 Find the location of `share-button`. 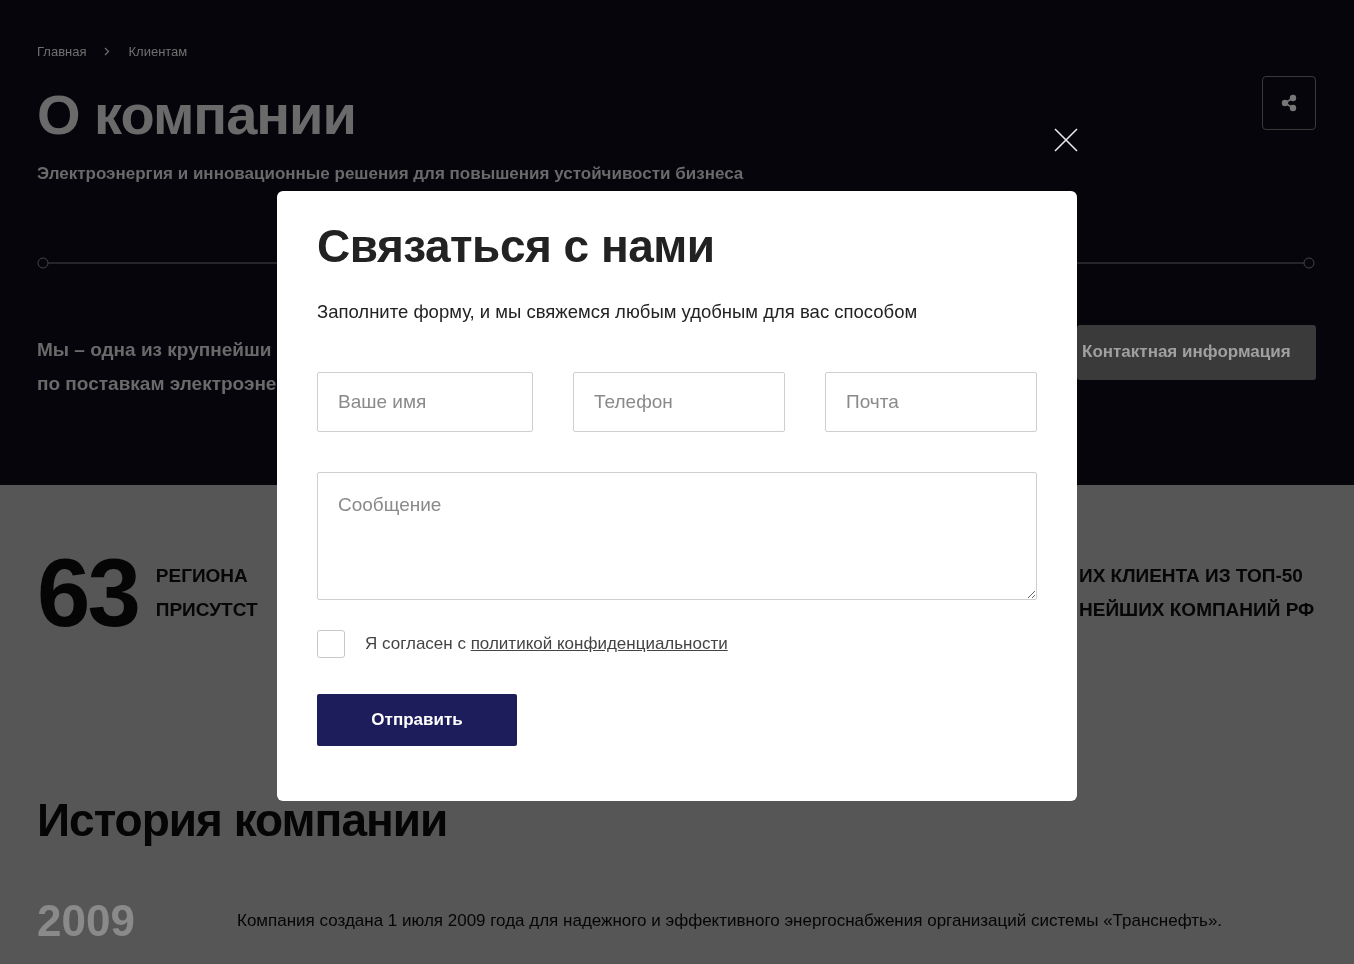

share-button is located at coordinates (1289, 102).